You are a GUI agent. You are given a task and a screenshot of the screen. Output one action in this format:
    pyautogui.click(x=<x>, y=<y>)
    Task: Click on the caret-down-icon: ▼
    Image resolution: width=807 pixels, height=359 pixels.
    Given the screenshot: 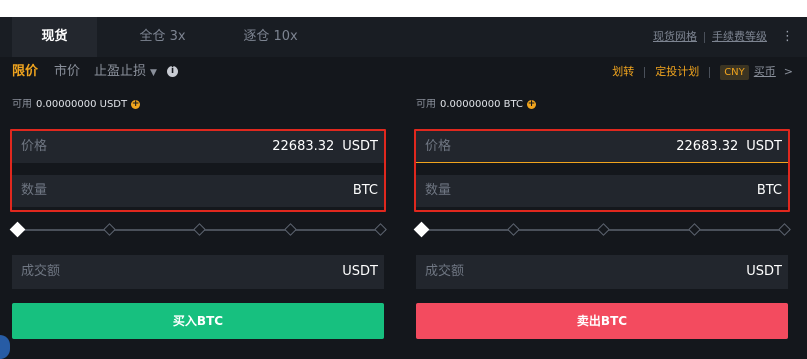 What is the action you would take?
    pyautogui.click(x=153, y=73)
    